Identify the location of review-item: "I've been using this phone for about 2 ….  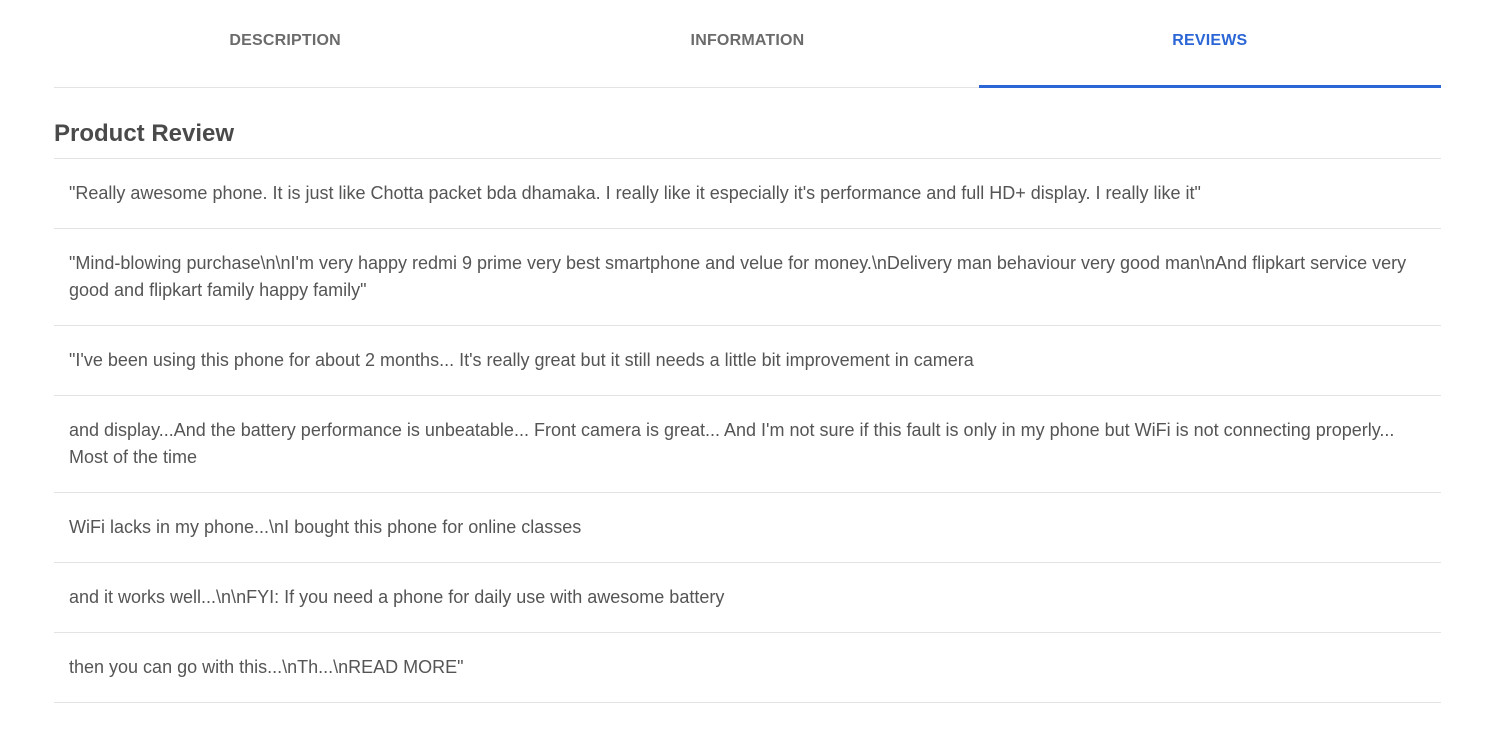
(747, 361).